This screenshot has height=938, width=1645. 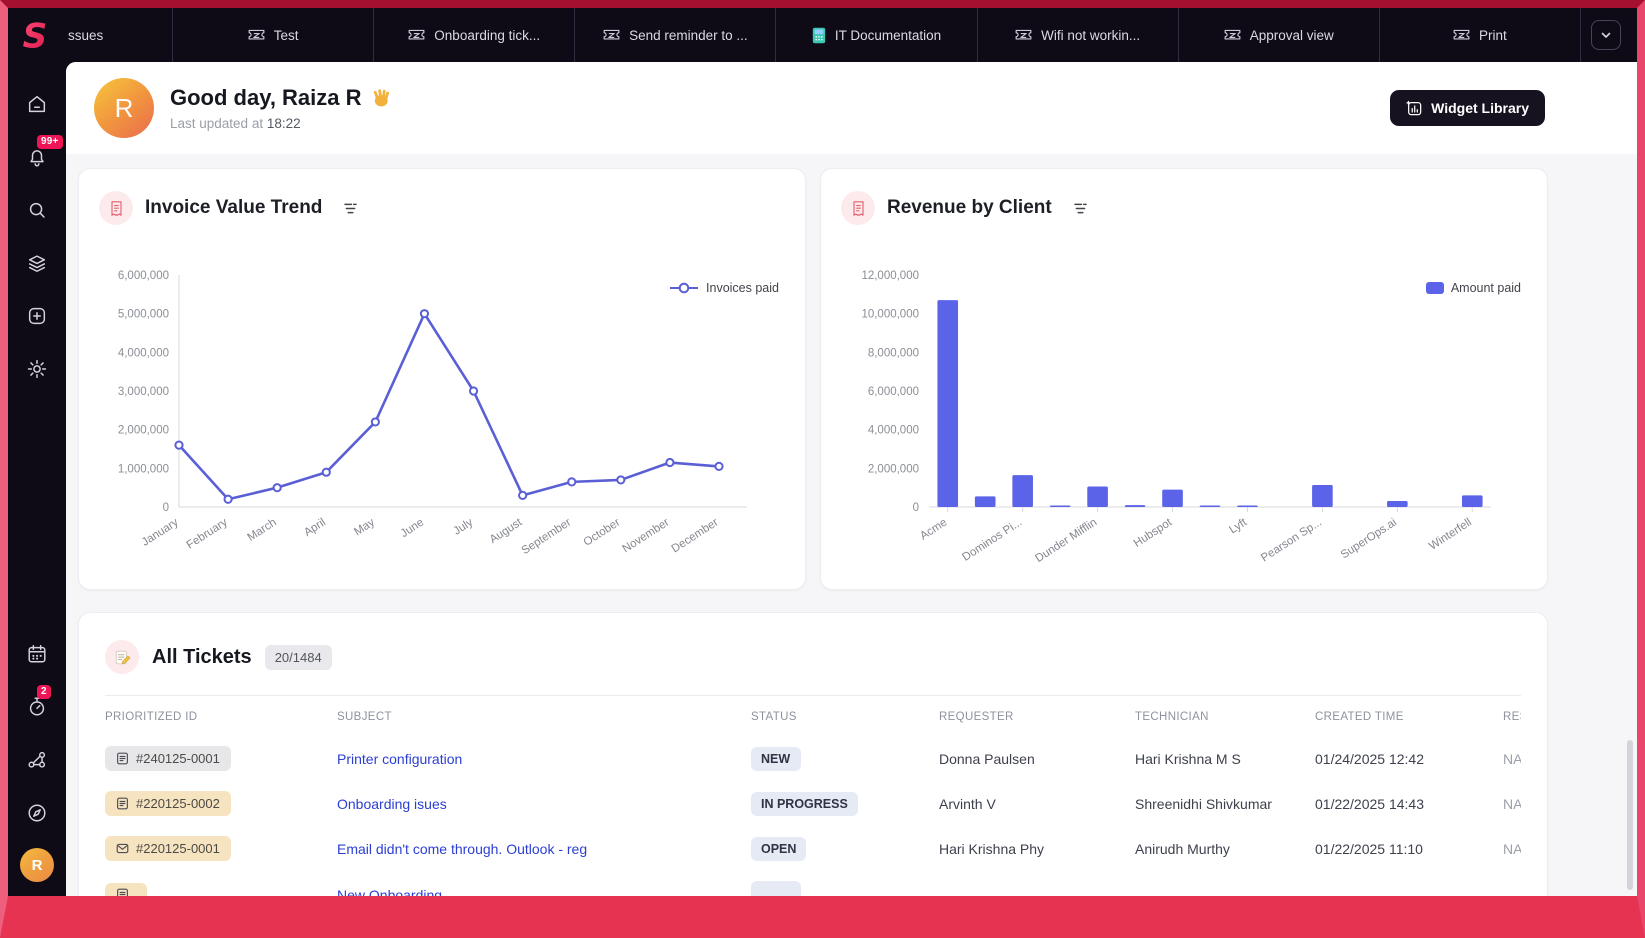 I want to click on tickets-count-badge: 20/1484, so click(x=298, y=657).